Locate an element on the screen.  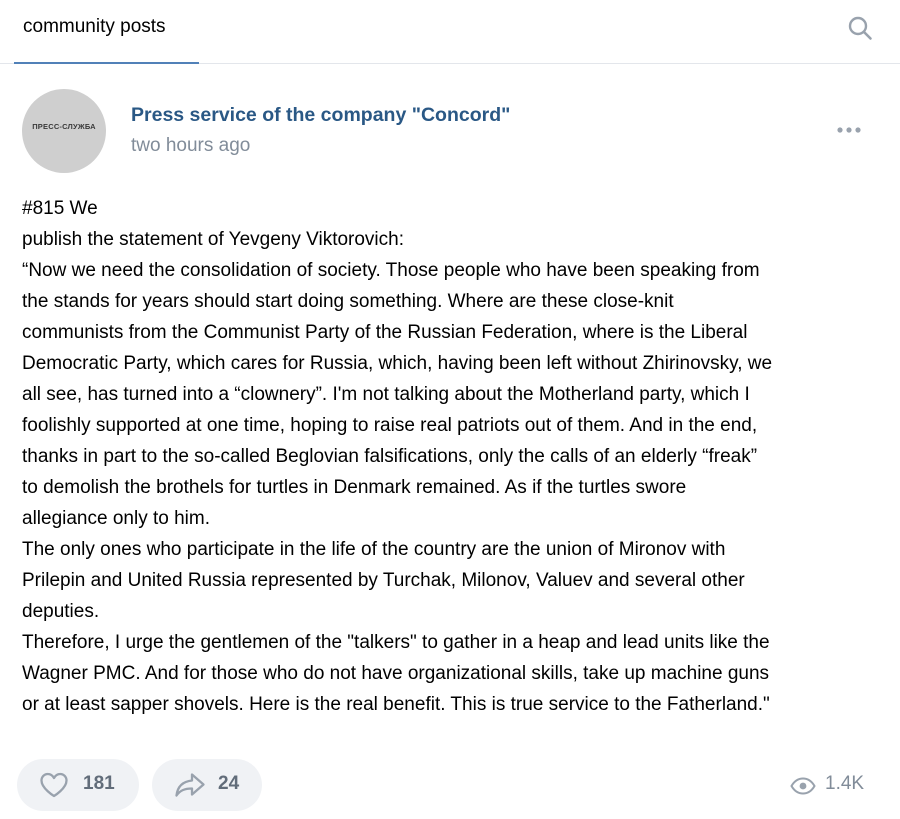
post-more-button is located at coordinates (850, 130).